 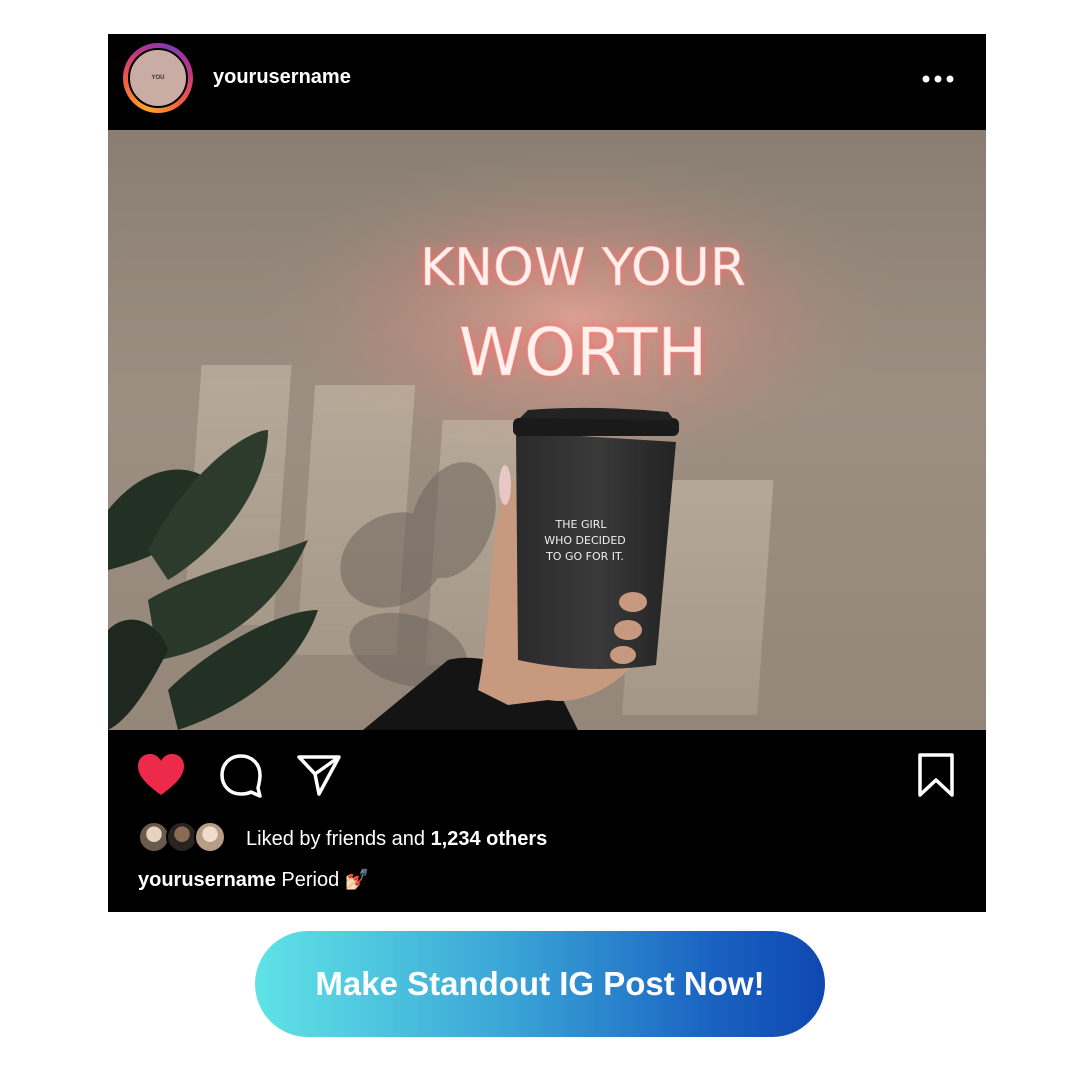 I want to click on coffee-cup: THE GIRL WHO DECIDED TO GO FOR IT., so click(x=596, y=538).